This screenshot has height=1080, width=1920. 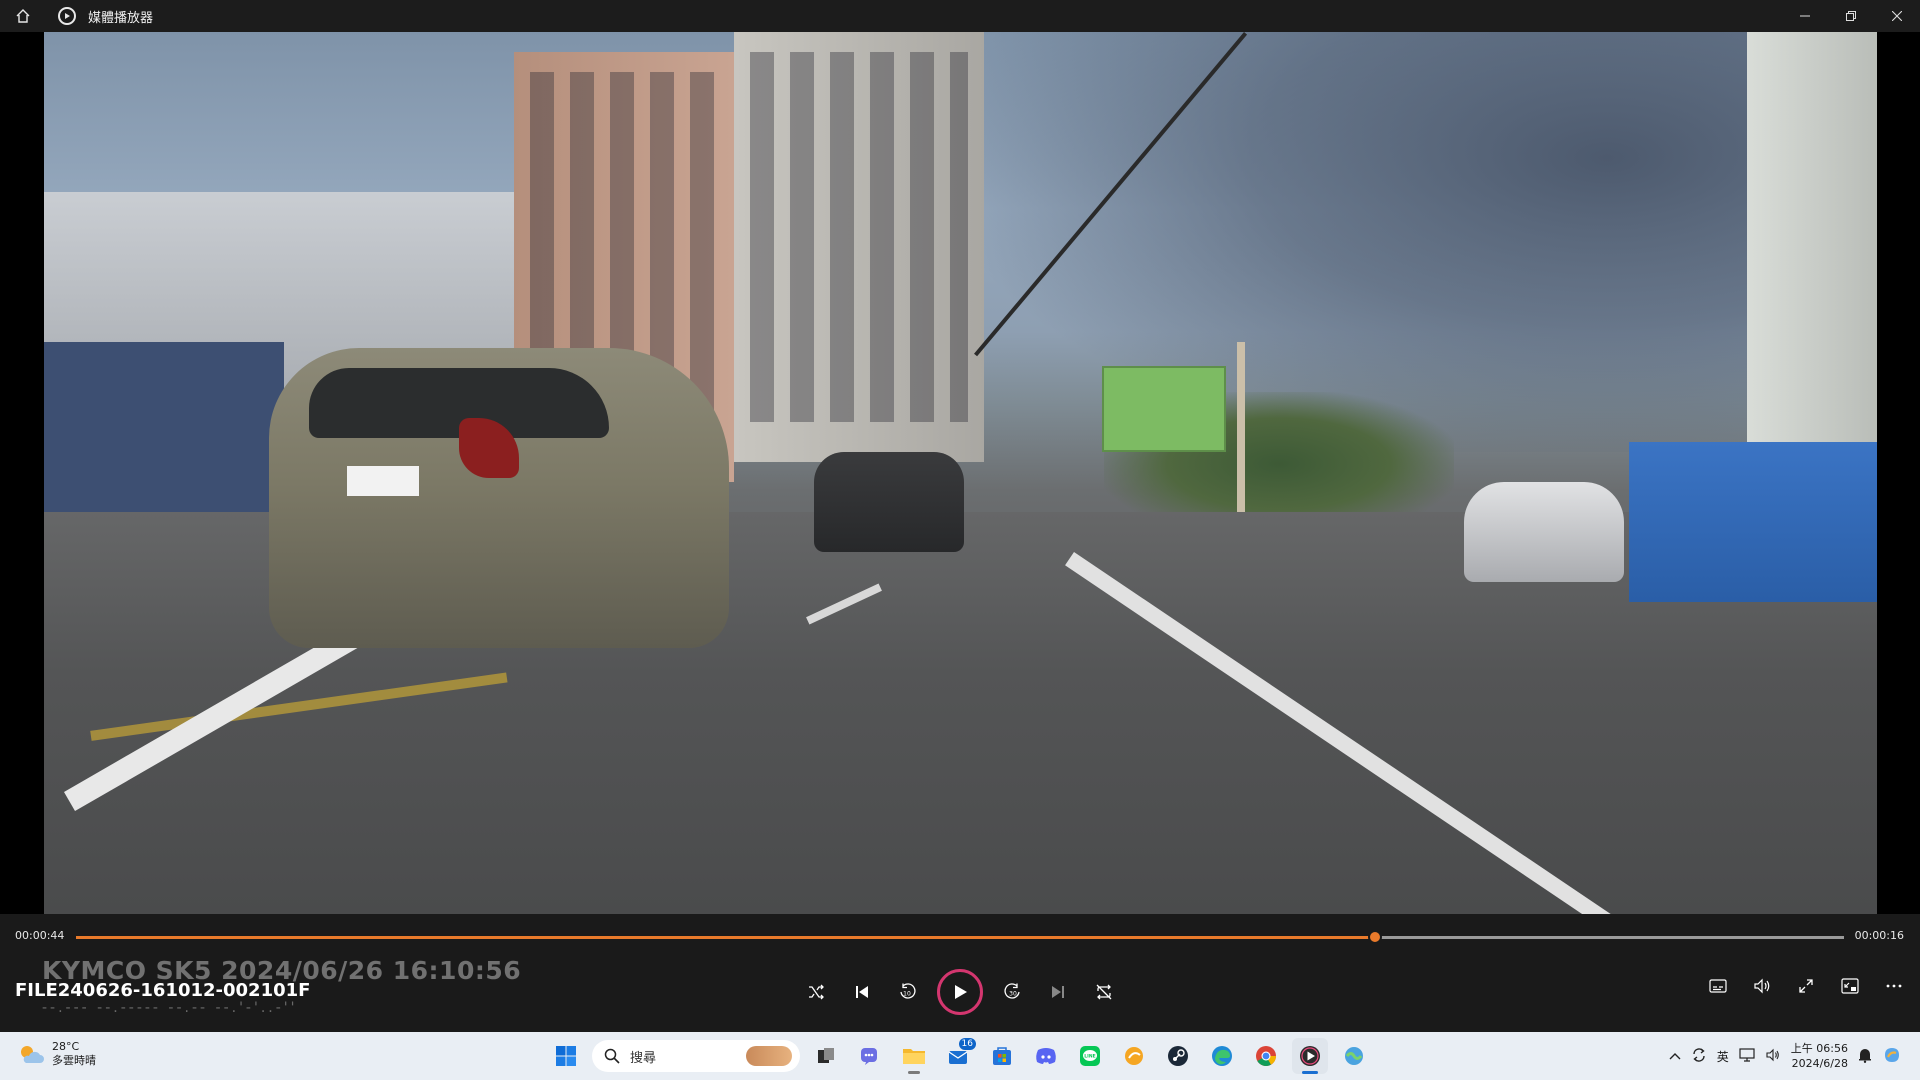 I want to click on discord-icon, so click(x=1046, y=1056).